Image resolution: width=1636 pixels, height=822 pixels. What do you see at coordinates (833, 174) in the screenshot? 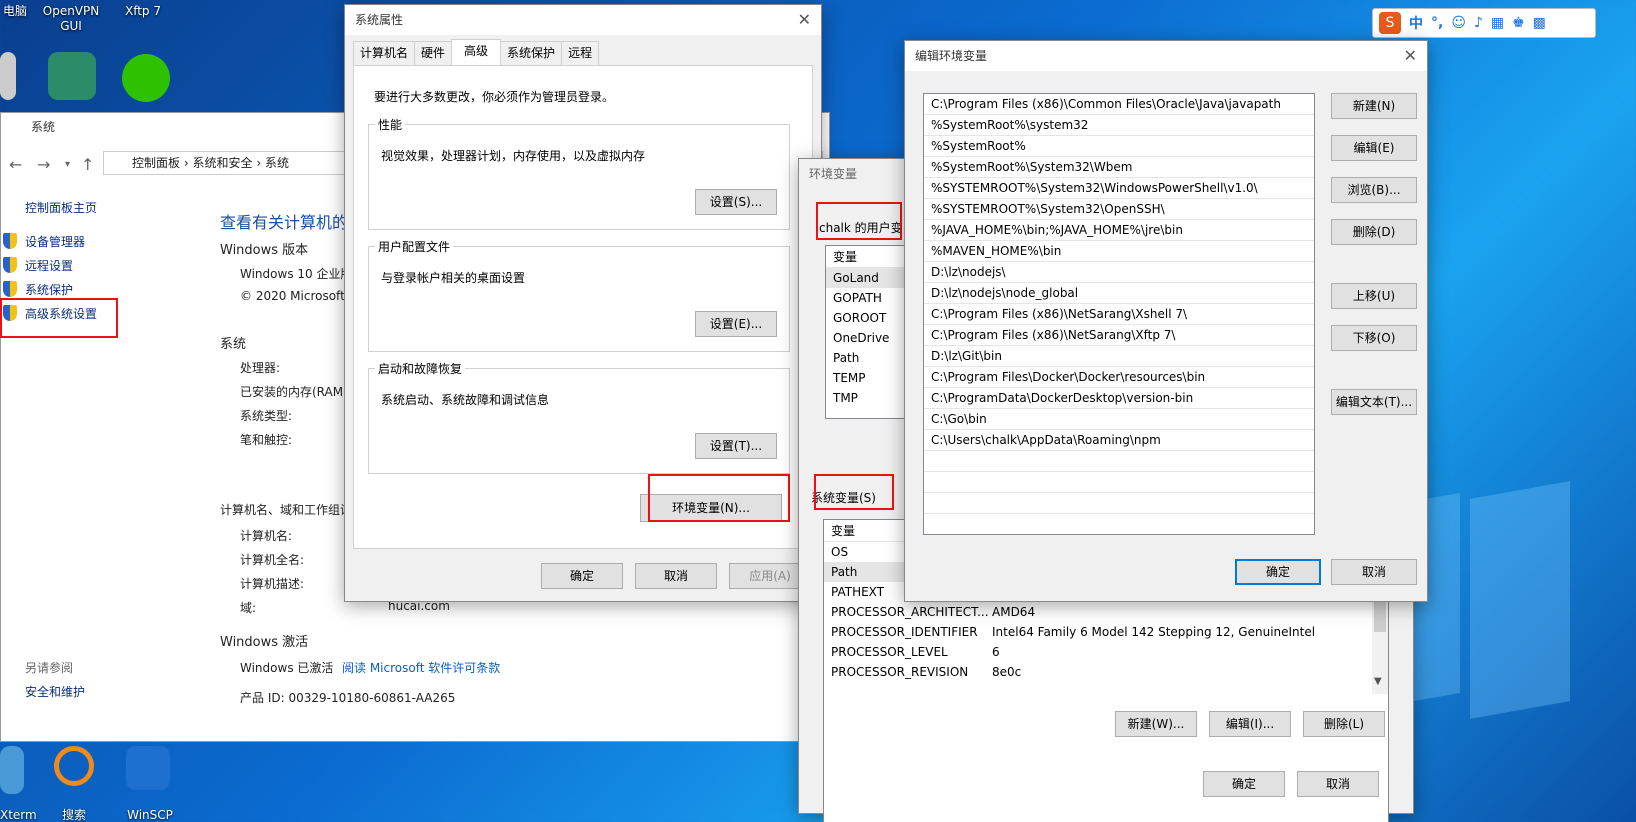
I see `env-dialog-title-text: 环境变量` at bounding box center [833, 174].